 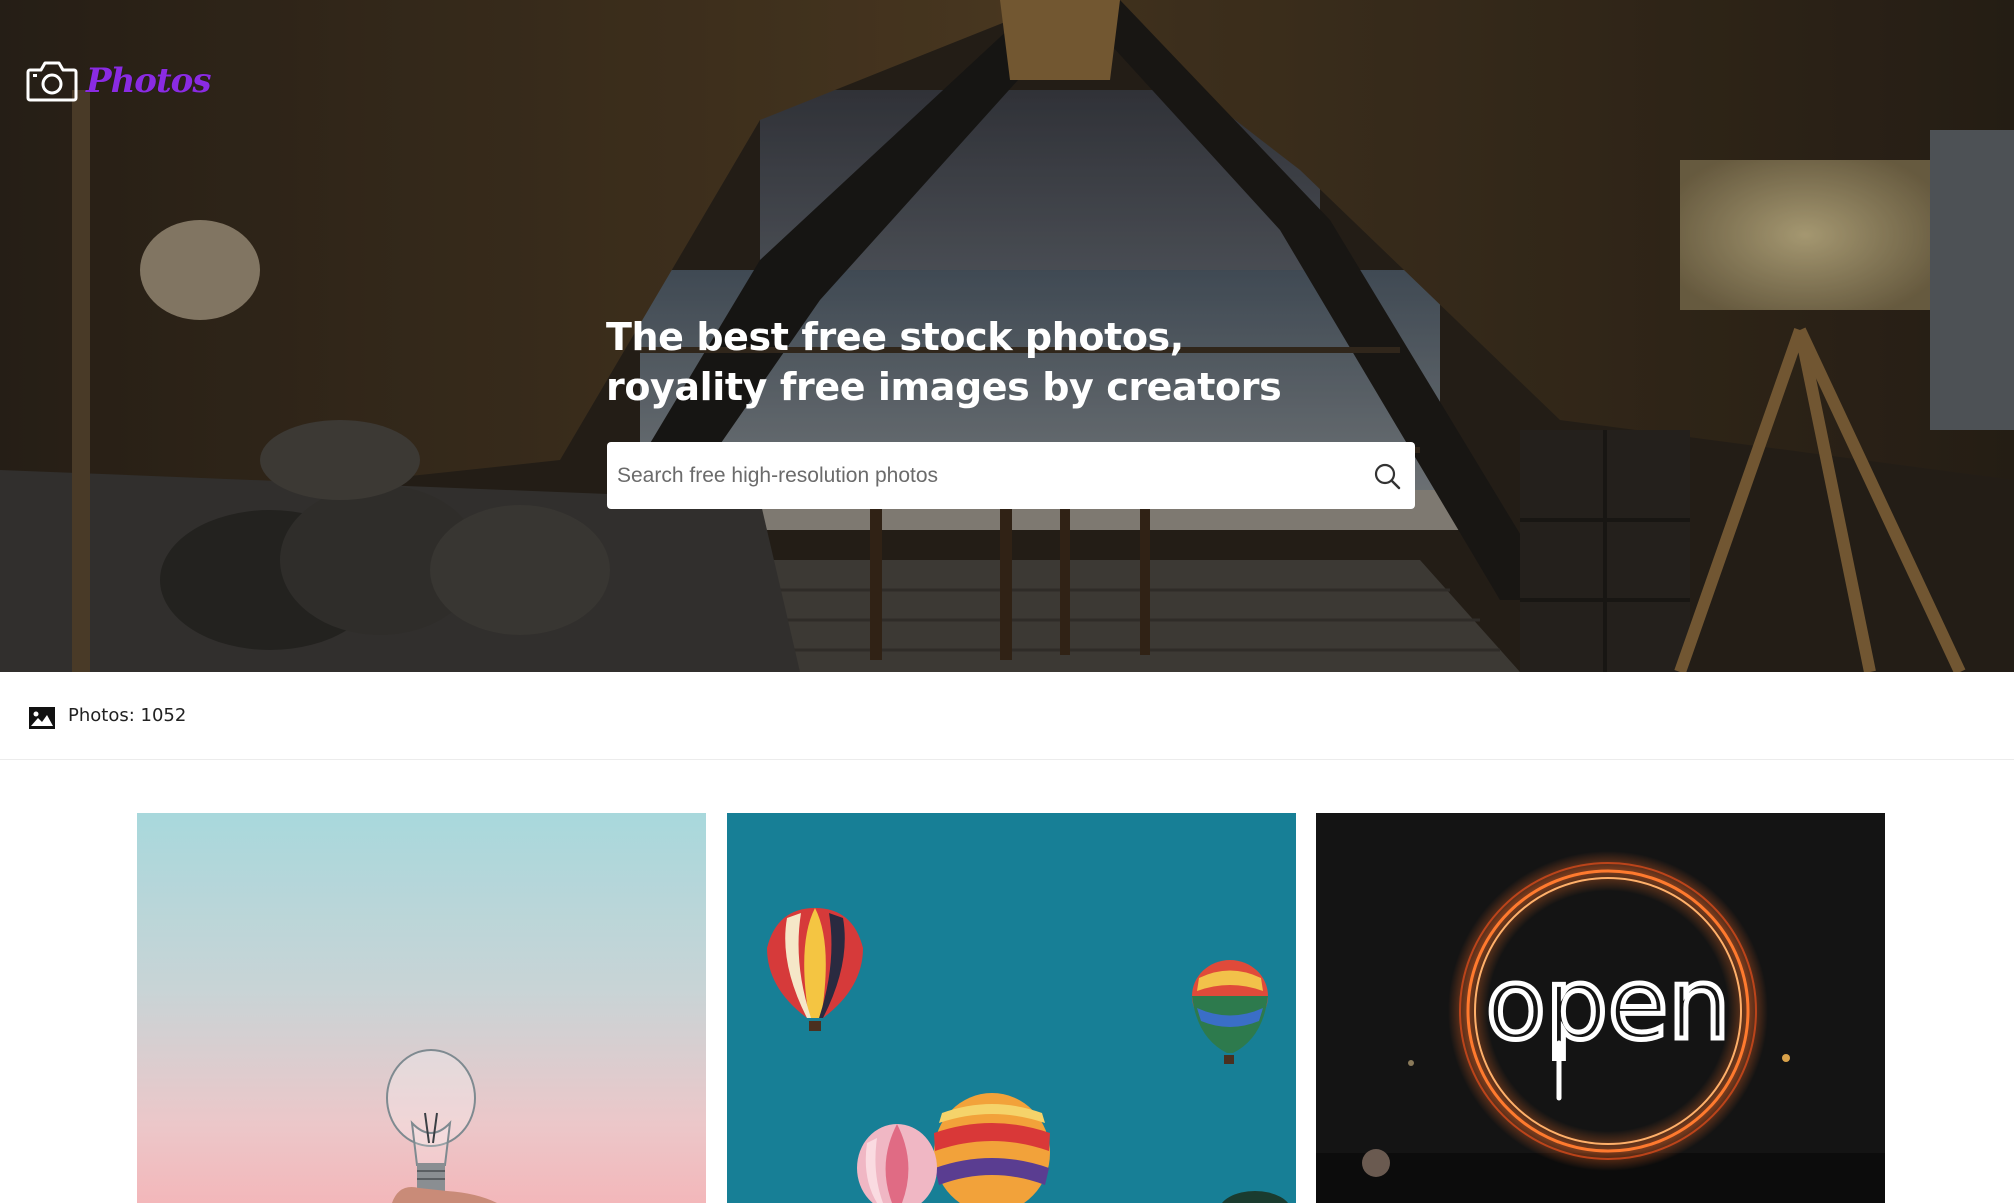 I want to click on search-icon, so click(x=1387, y=476).